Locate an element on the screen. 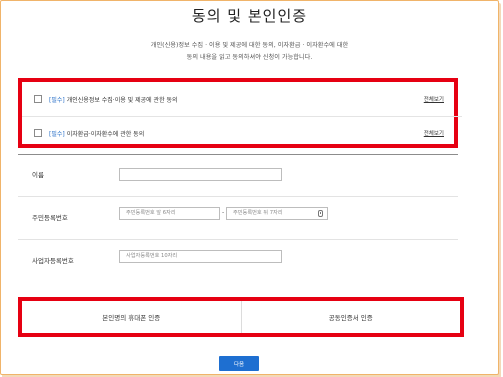  description-line-2: 동의 내용을 읽고 동의하셔야 신청이 가능합니다. is located at coordinates (249, 57).